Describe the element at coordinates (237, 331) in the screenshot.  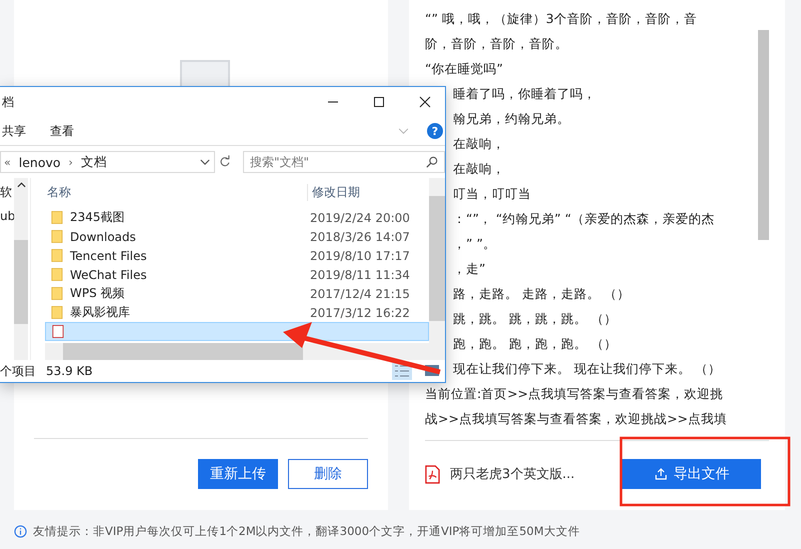
I see `file-row` at that location.